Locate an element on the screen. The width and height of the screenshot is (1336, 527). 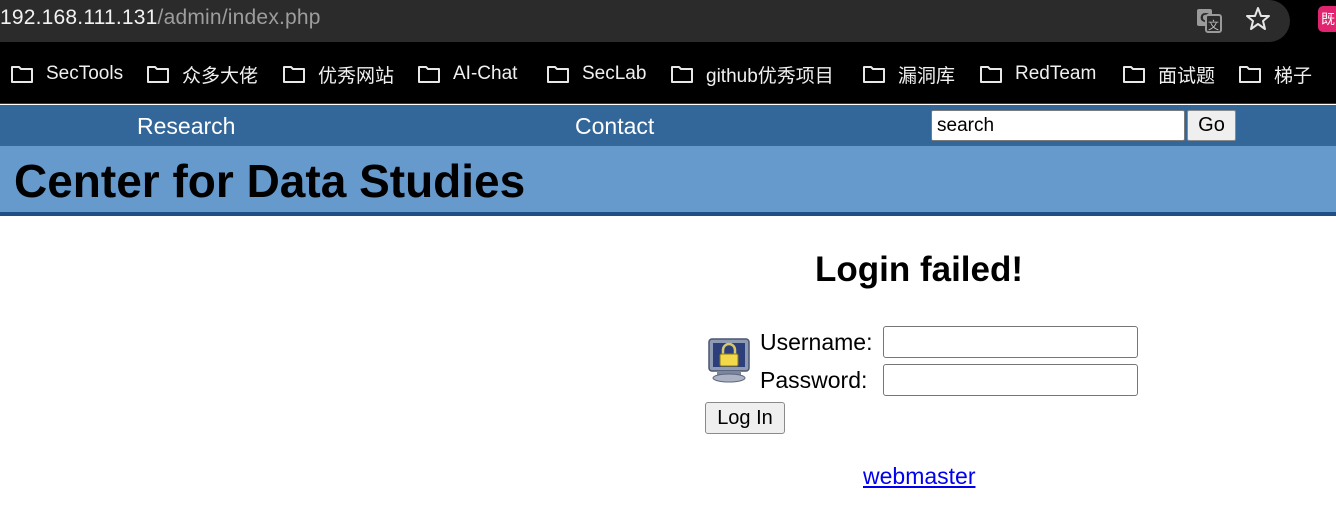
bookmark-vuln-db: 漏洞库 is located at coordinates (908, 74).